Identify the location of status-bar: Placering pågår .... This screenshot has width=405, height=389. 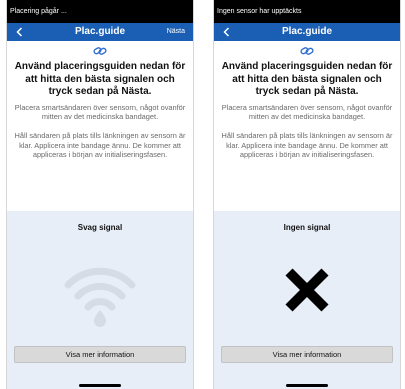
(100, 11).